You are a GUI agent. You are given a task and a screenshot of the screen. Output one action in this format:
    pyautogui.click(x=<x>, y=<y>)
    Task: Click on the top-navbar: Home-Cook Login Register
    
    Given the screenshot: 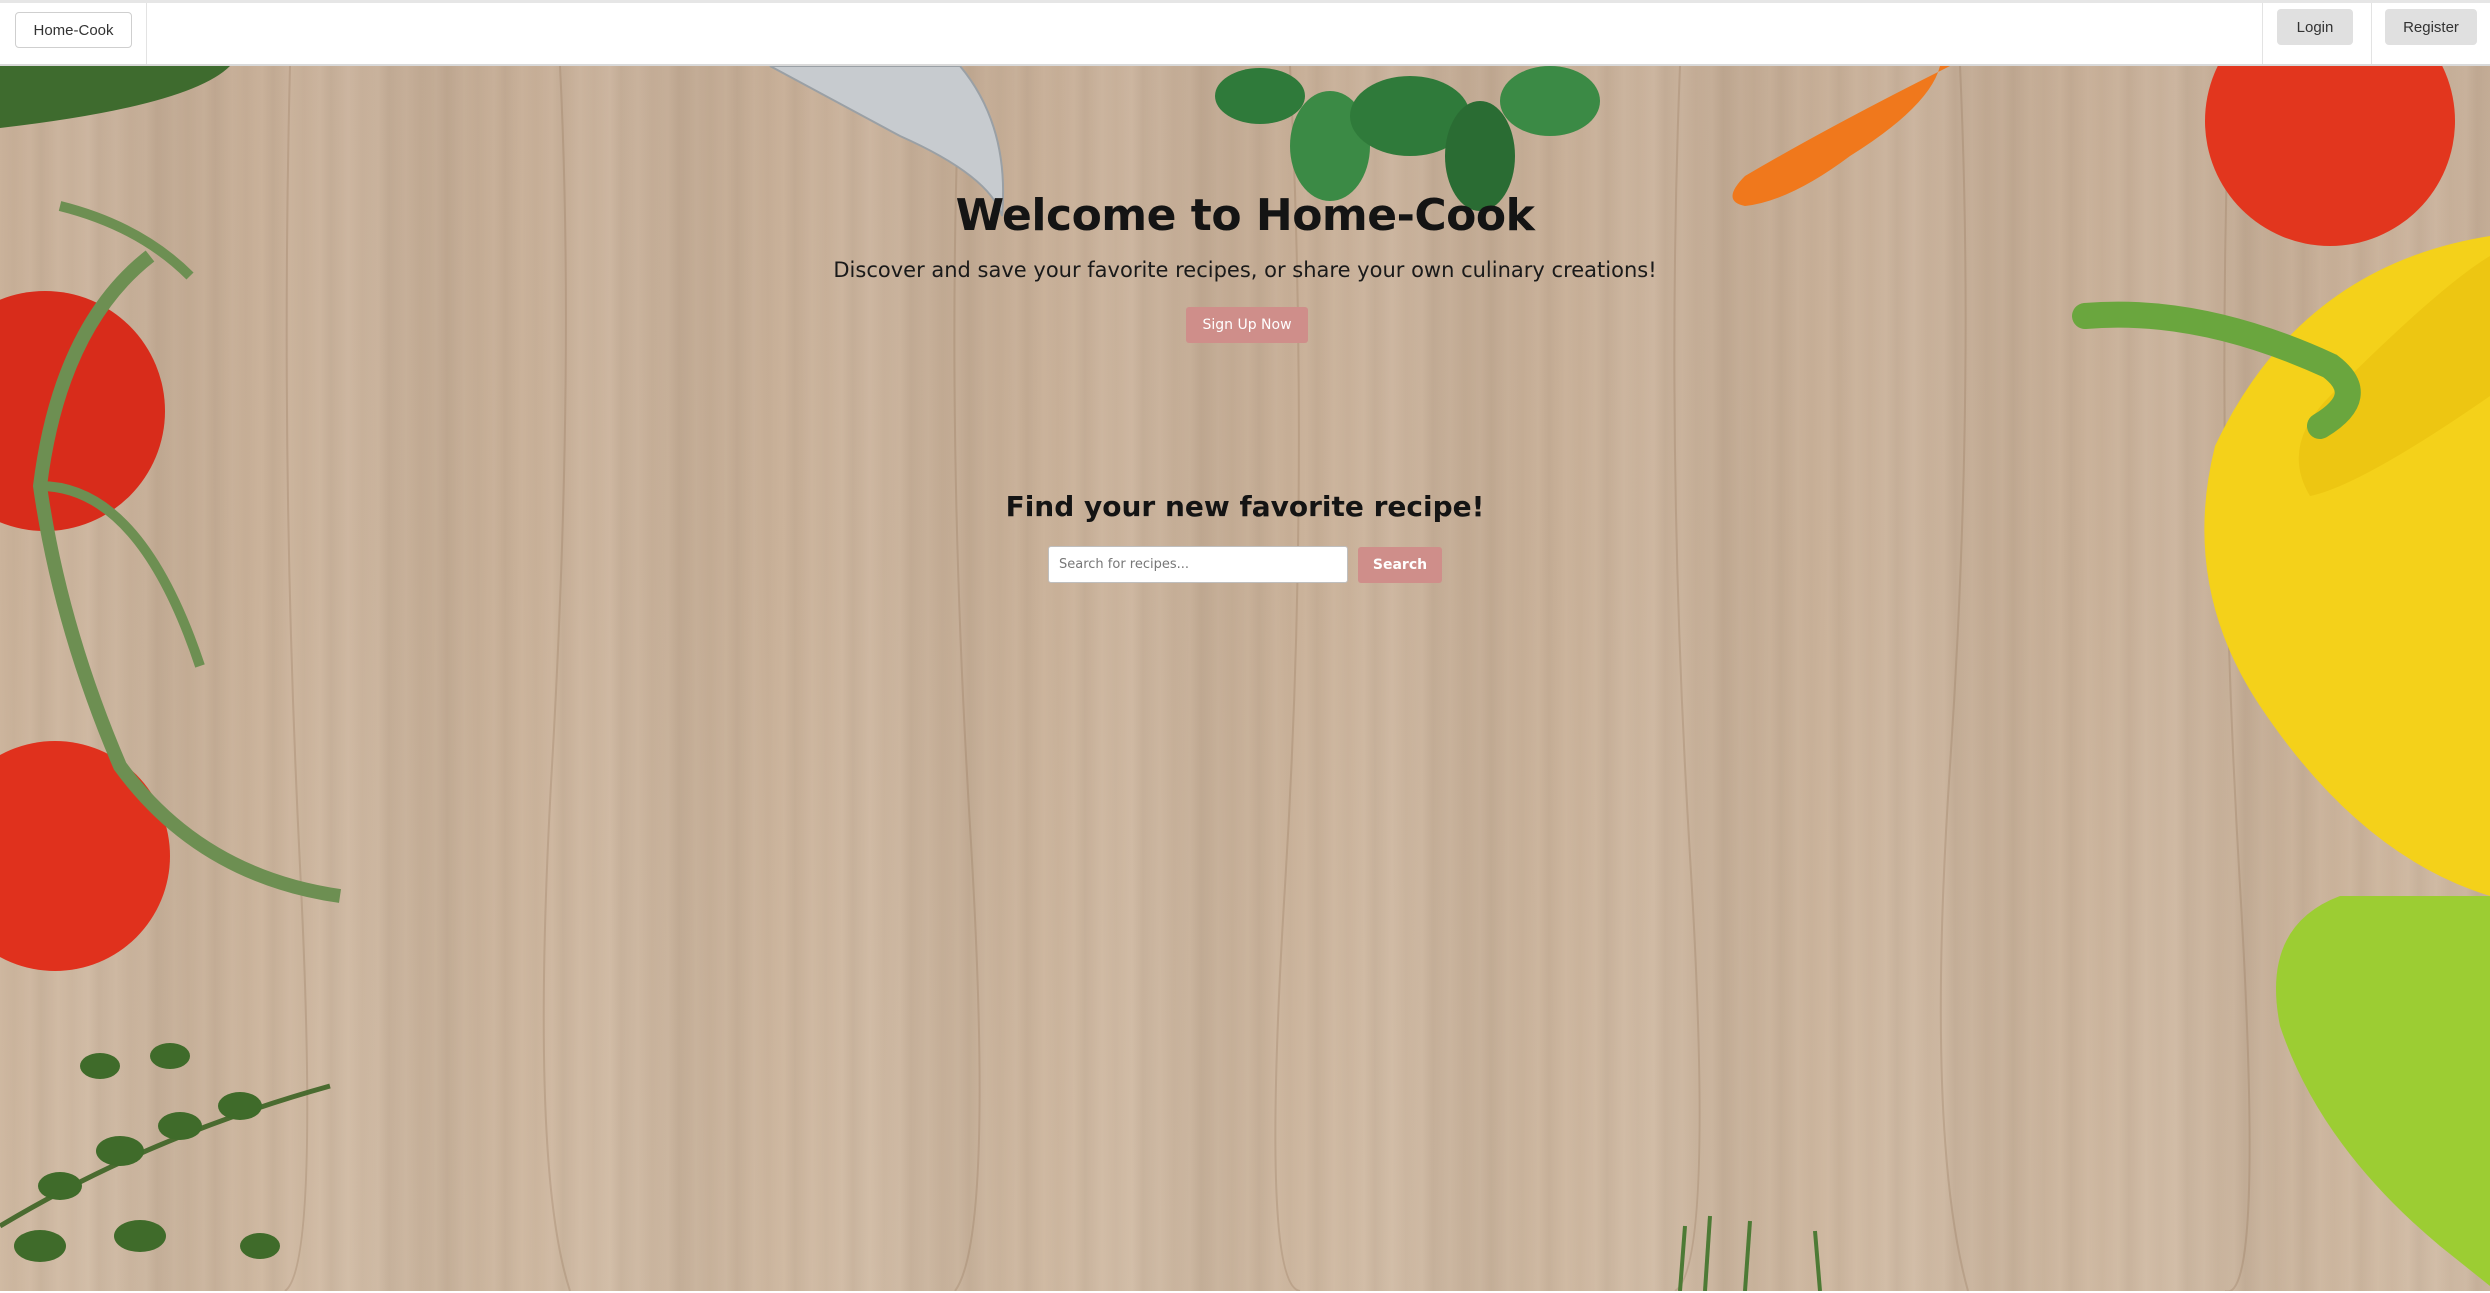 What is the action you would take?
    pyautogui.click(x=1245, y=33)
    